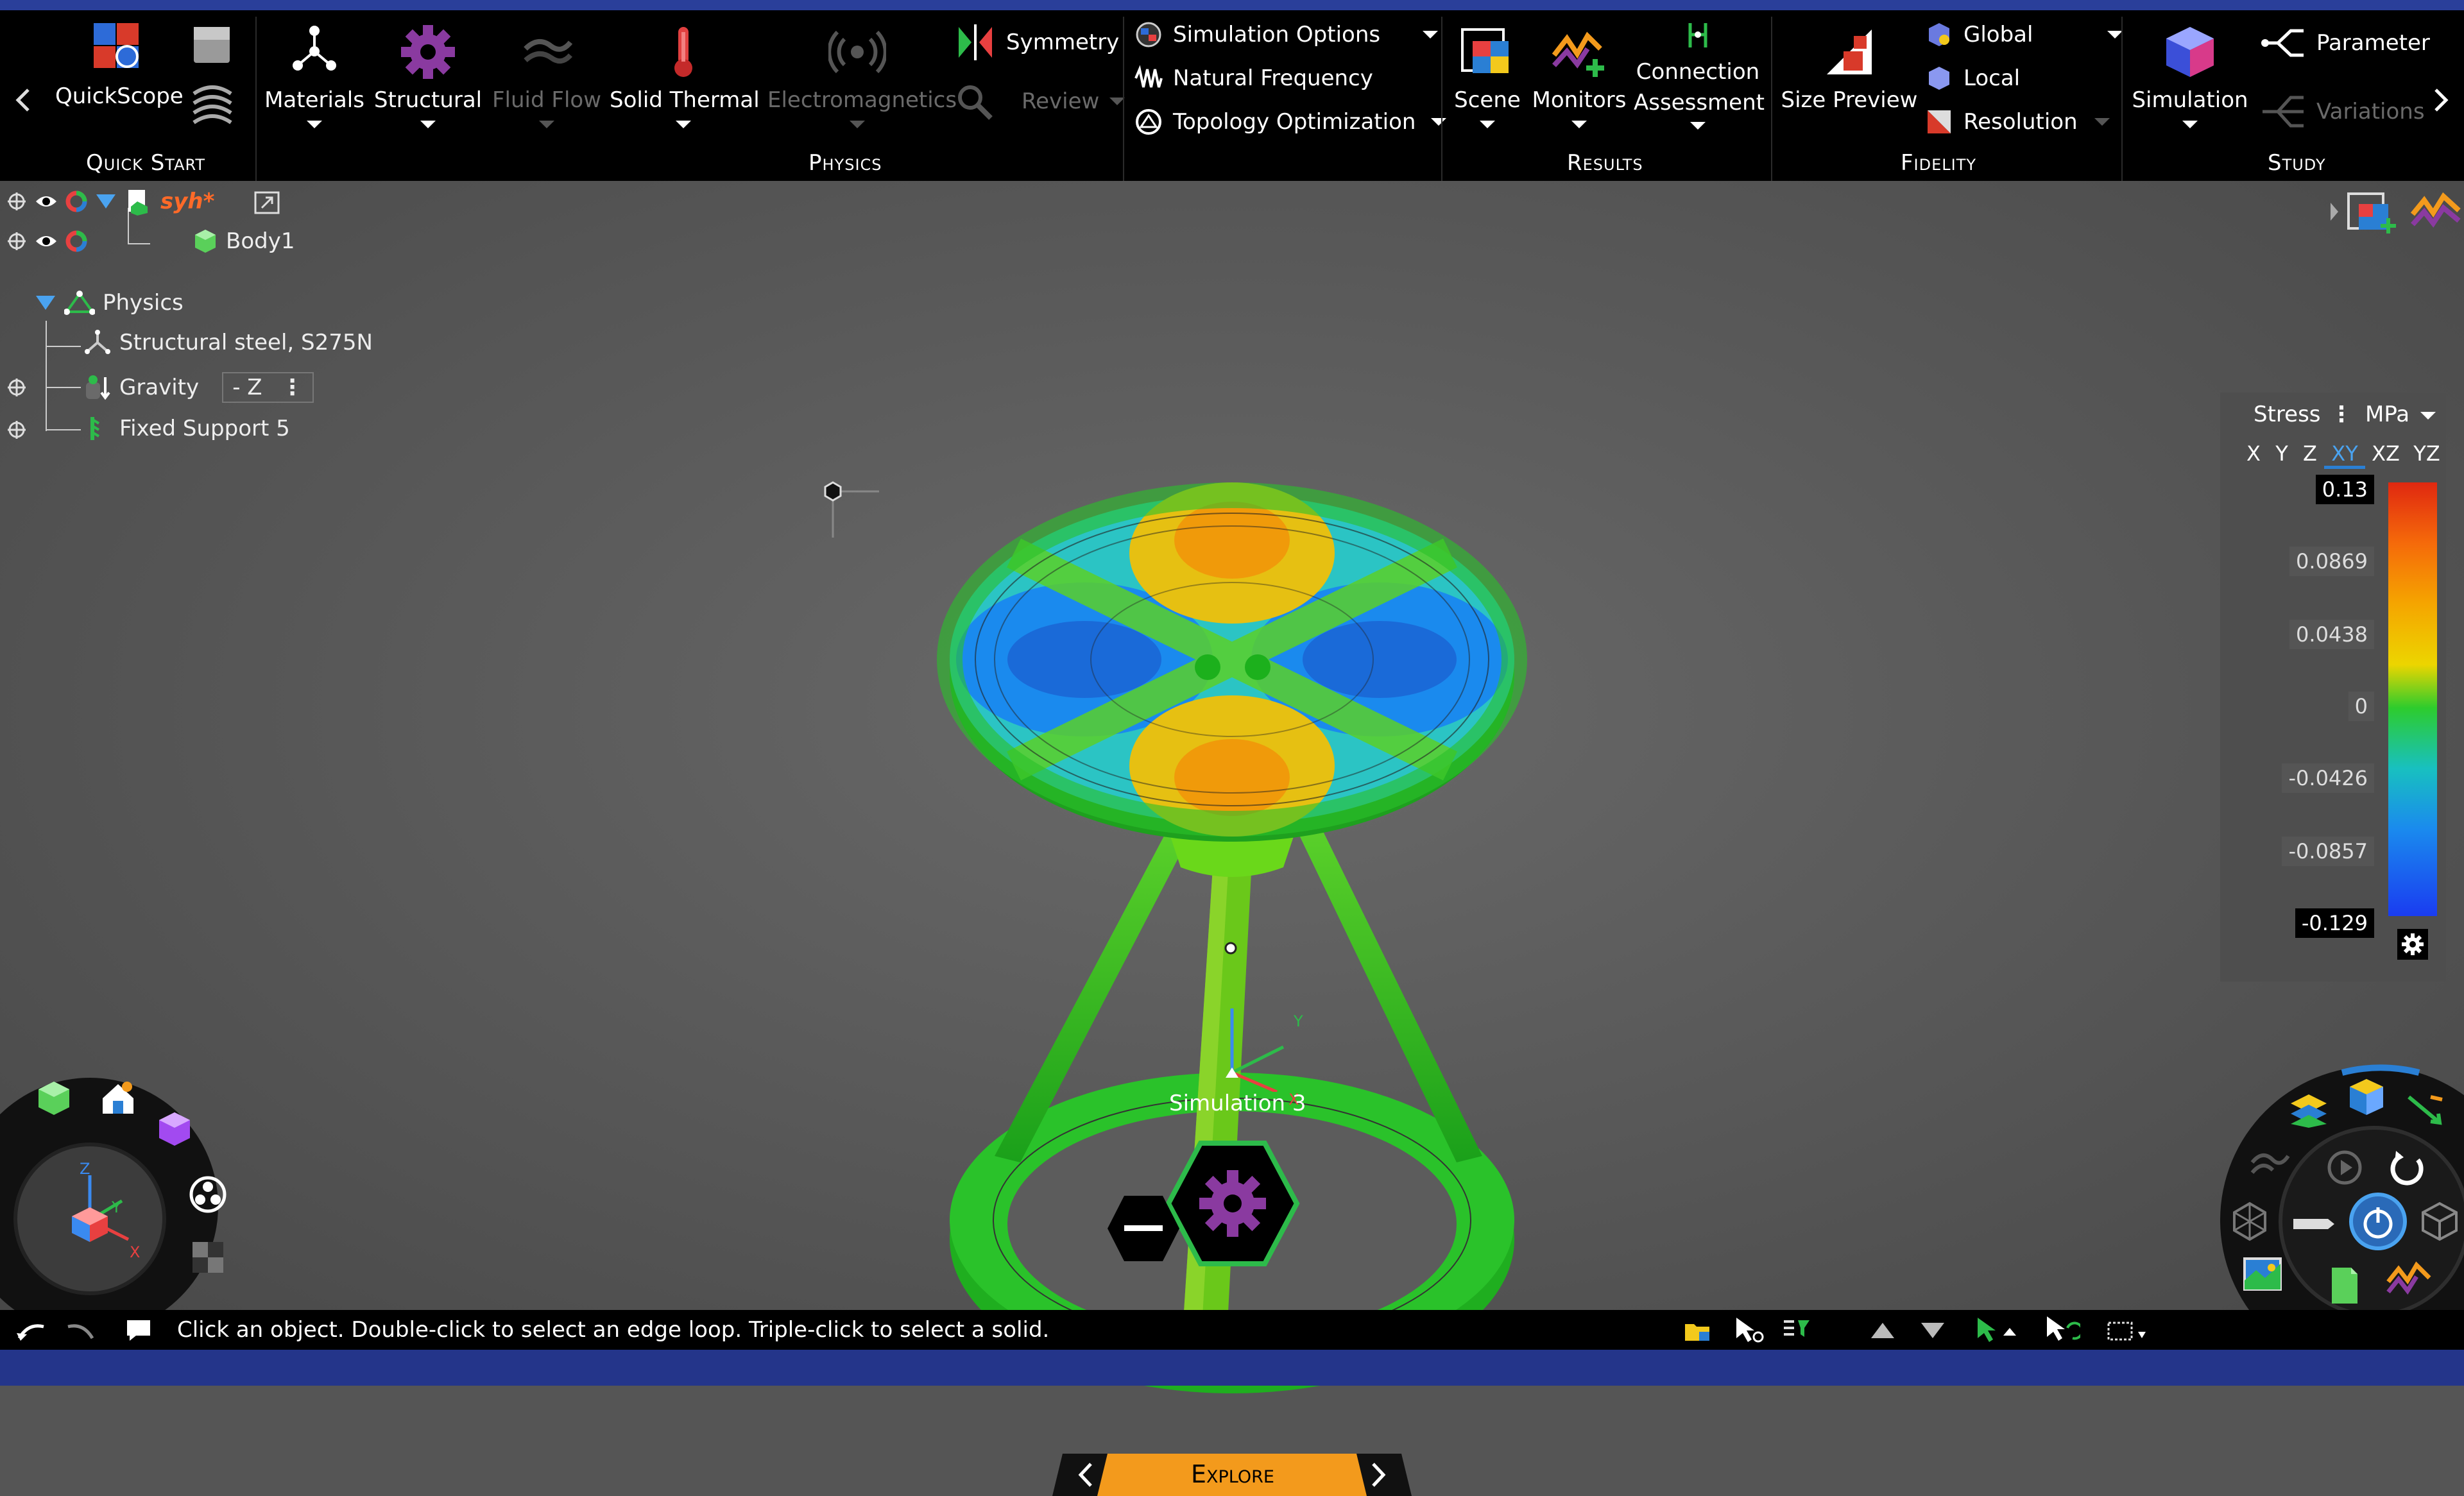  What do you see at coordinates (228, 342) in the screenshot?
I see `tree-row-material: Structural steel, S275N` at bounding box center [228, 342].